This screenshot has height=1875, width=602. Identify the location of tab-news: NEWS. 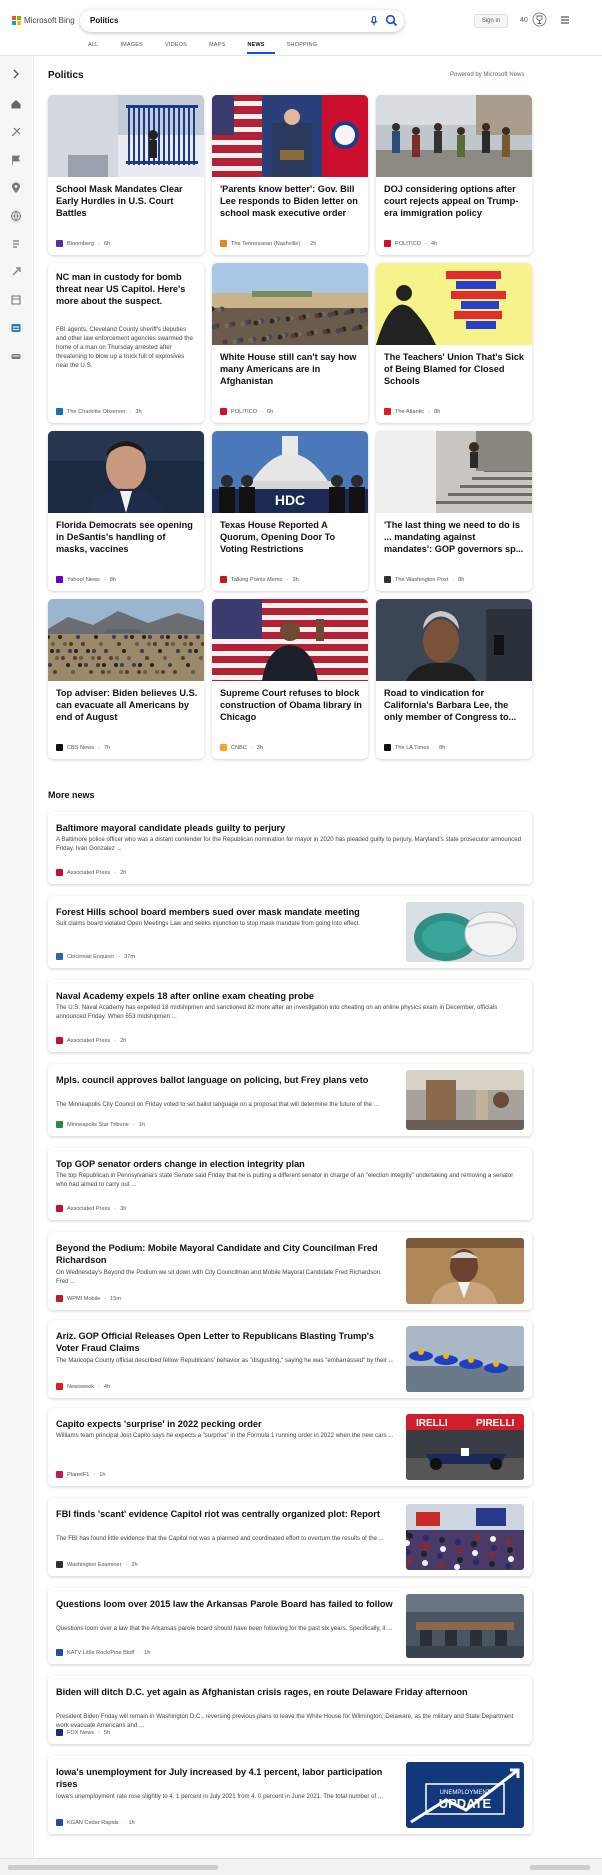
(261, 48).